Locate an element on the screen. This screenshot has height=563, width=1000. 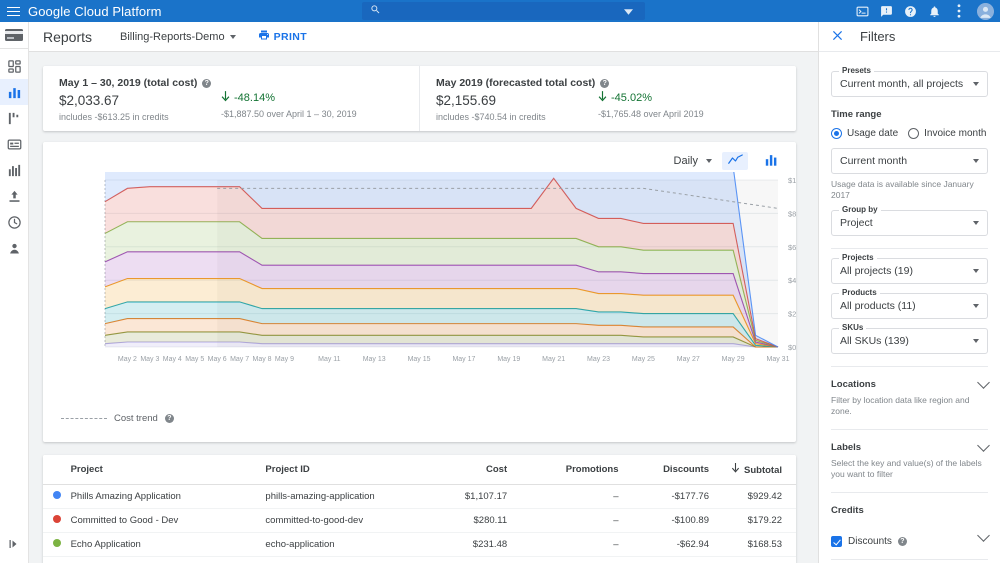
skus-select: SKUs All SKUs (139) is located at coordinates (909, 339).